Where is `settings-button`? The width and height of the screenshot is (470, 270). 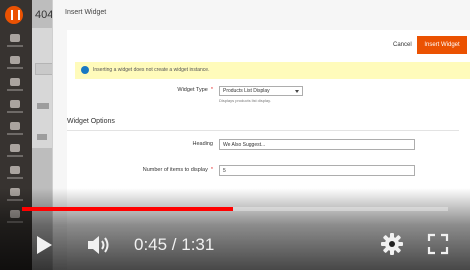
settings-button is located at coordinates (392, 244).